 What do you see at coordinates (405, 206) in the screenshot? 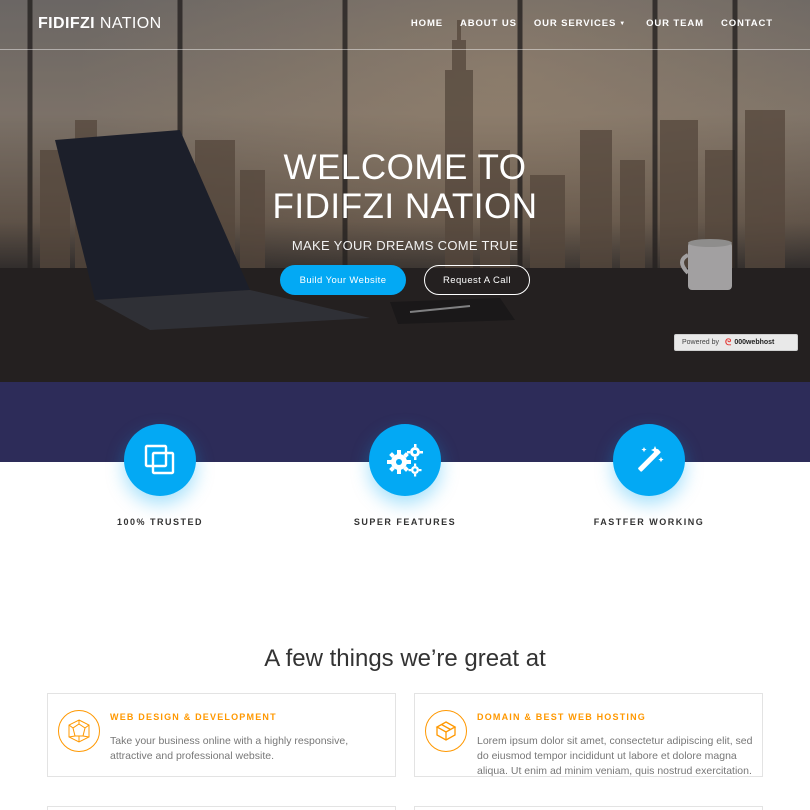
I see `hero-title-line-2: FIDIFZI NATION` at bounding box center [405, 206].